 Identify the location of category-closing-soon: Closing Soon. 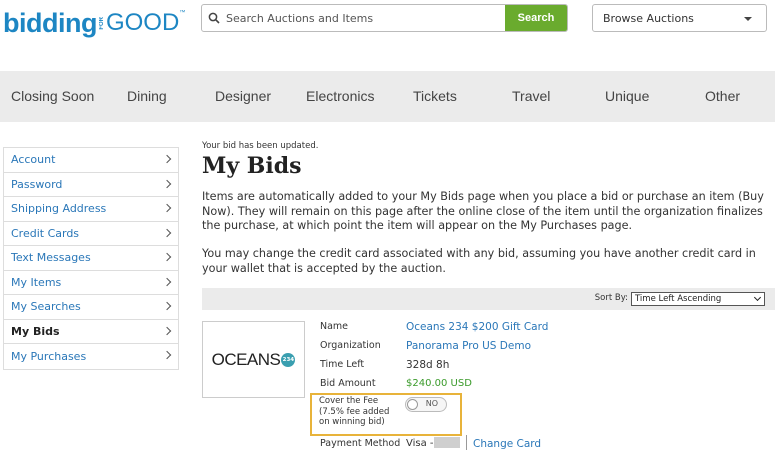
(52, 96).